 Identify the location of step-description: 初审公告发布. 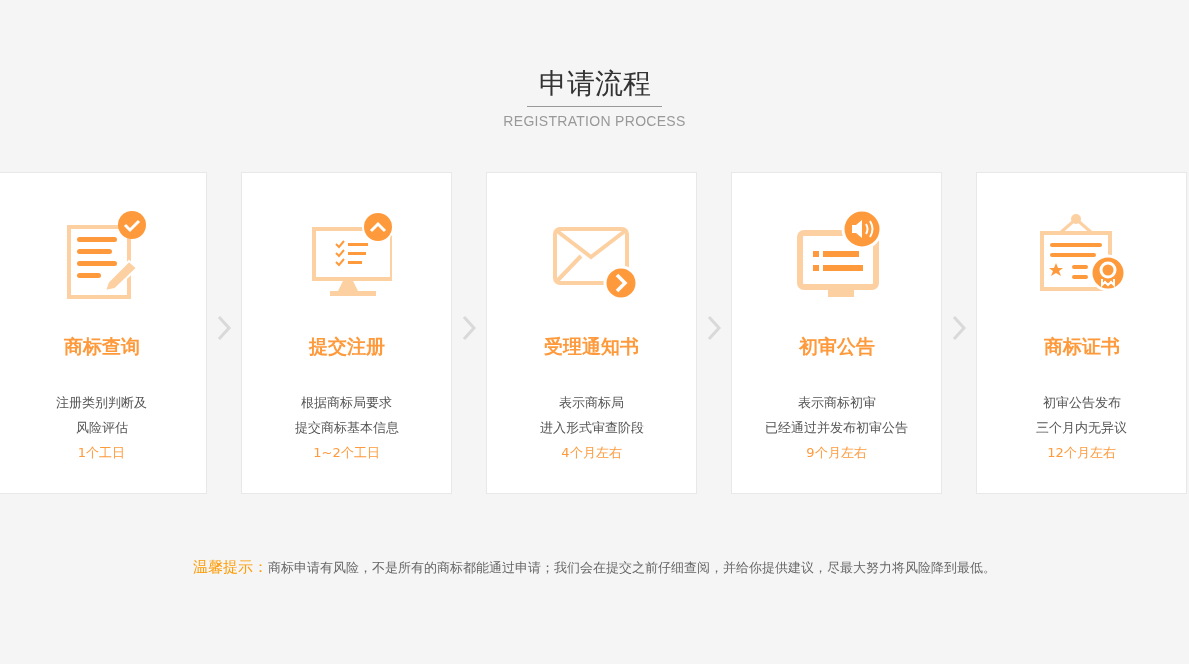
(1081, 403).